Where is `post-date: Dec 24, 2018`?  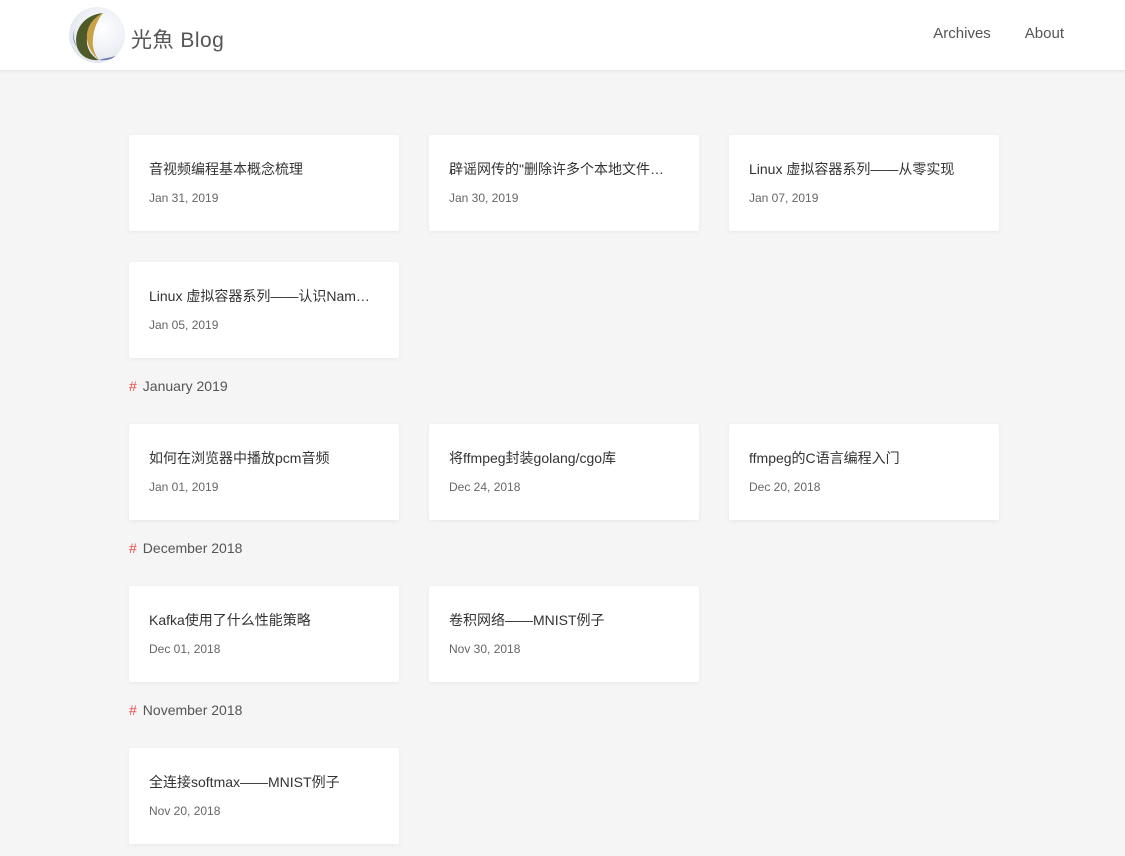 post-date: Dec 24, 2018 is located at coordinates (485, 487).